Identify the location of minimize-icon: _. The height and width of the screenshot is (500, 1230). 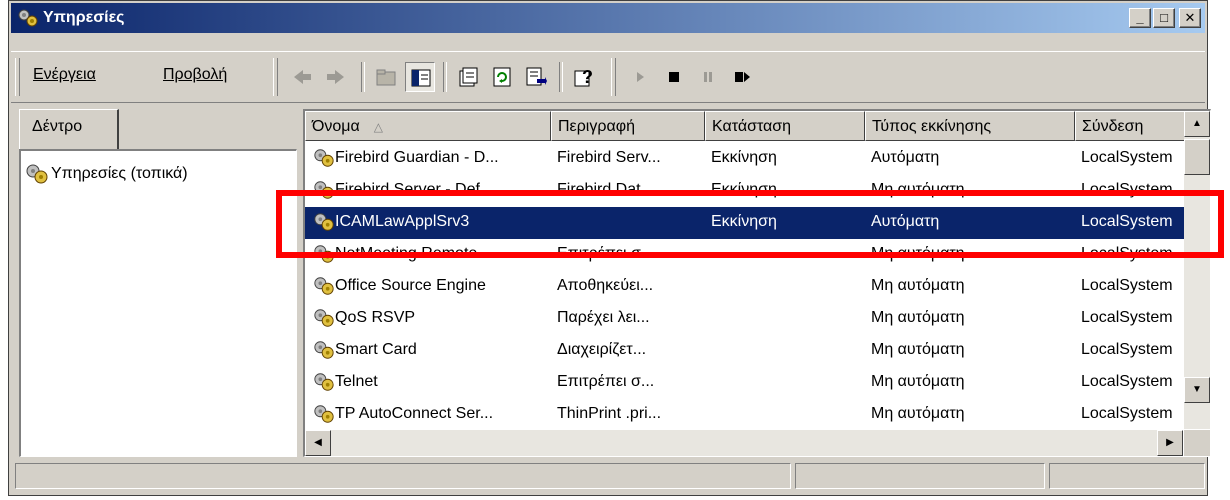
(1140, 17).